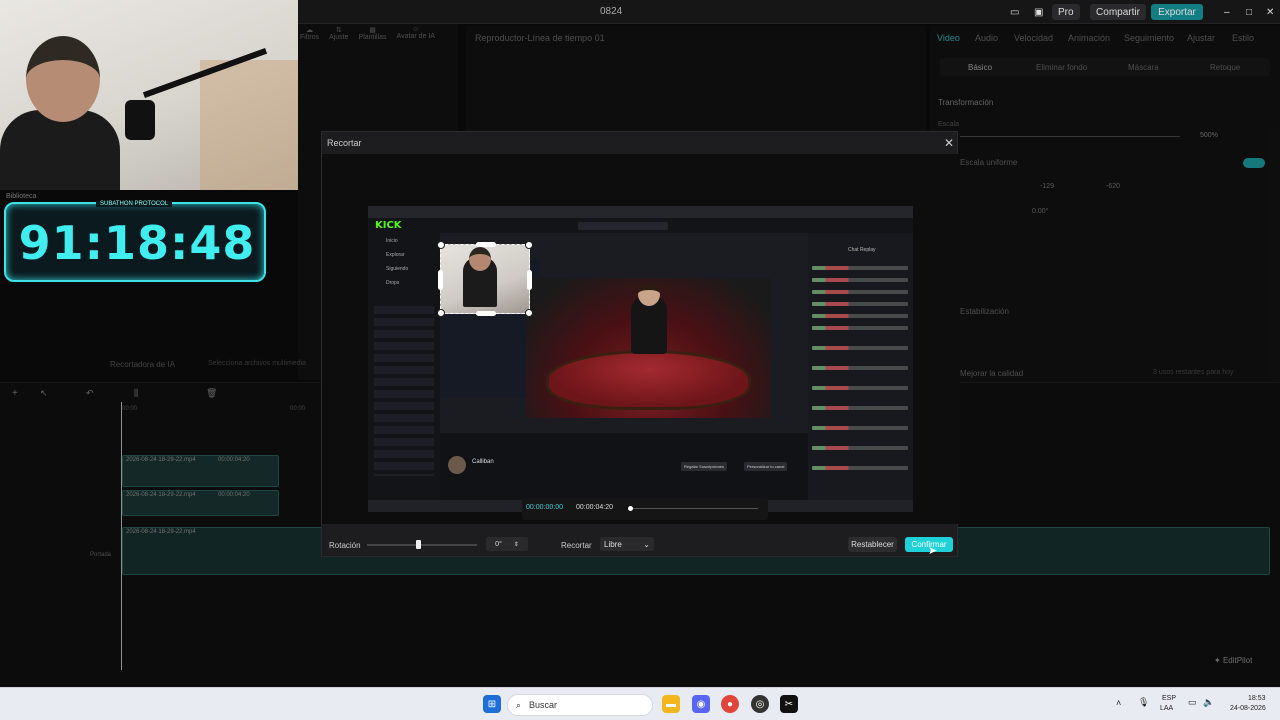 The width and height of the screenshot is (1280, 720). What do you see at coordinates (671, 704) in the screenshot?
I see `file-explorer-icon: ▬` at bounding box center [671, 704].